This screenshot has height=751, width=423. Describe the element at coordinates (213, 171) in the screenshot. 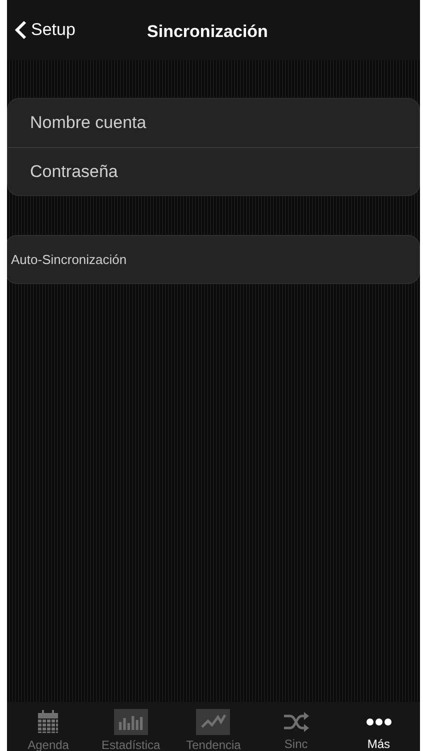

I see `settings-row: Contraseña` at that location.